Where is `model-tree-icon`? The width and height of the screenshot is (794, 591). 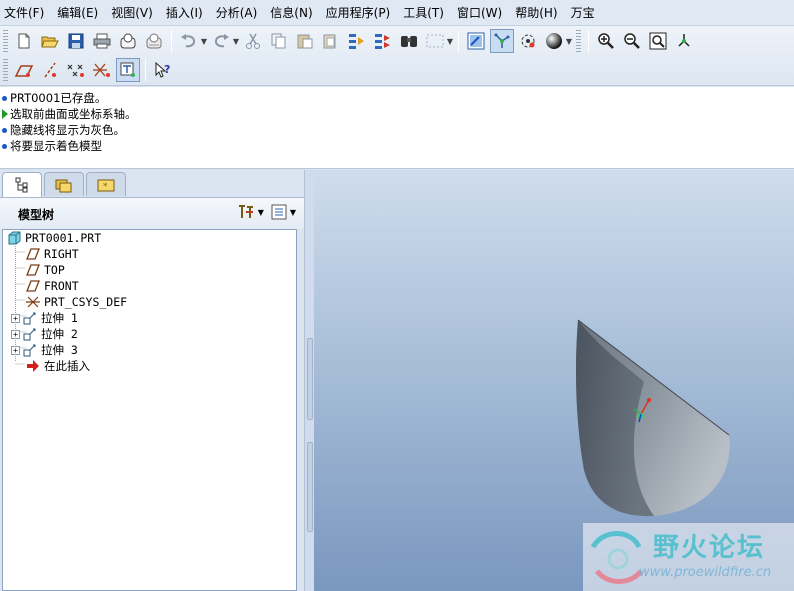
model-tree-icon is located at coordinates (21, 185).